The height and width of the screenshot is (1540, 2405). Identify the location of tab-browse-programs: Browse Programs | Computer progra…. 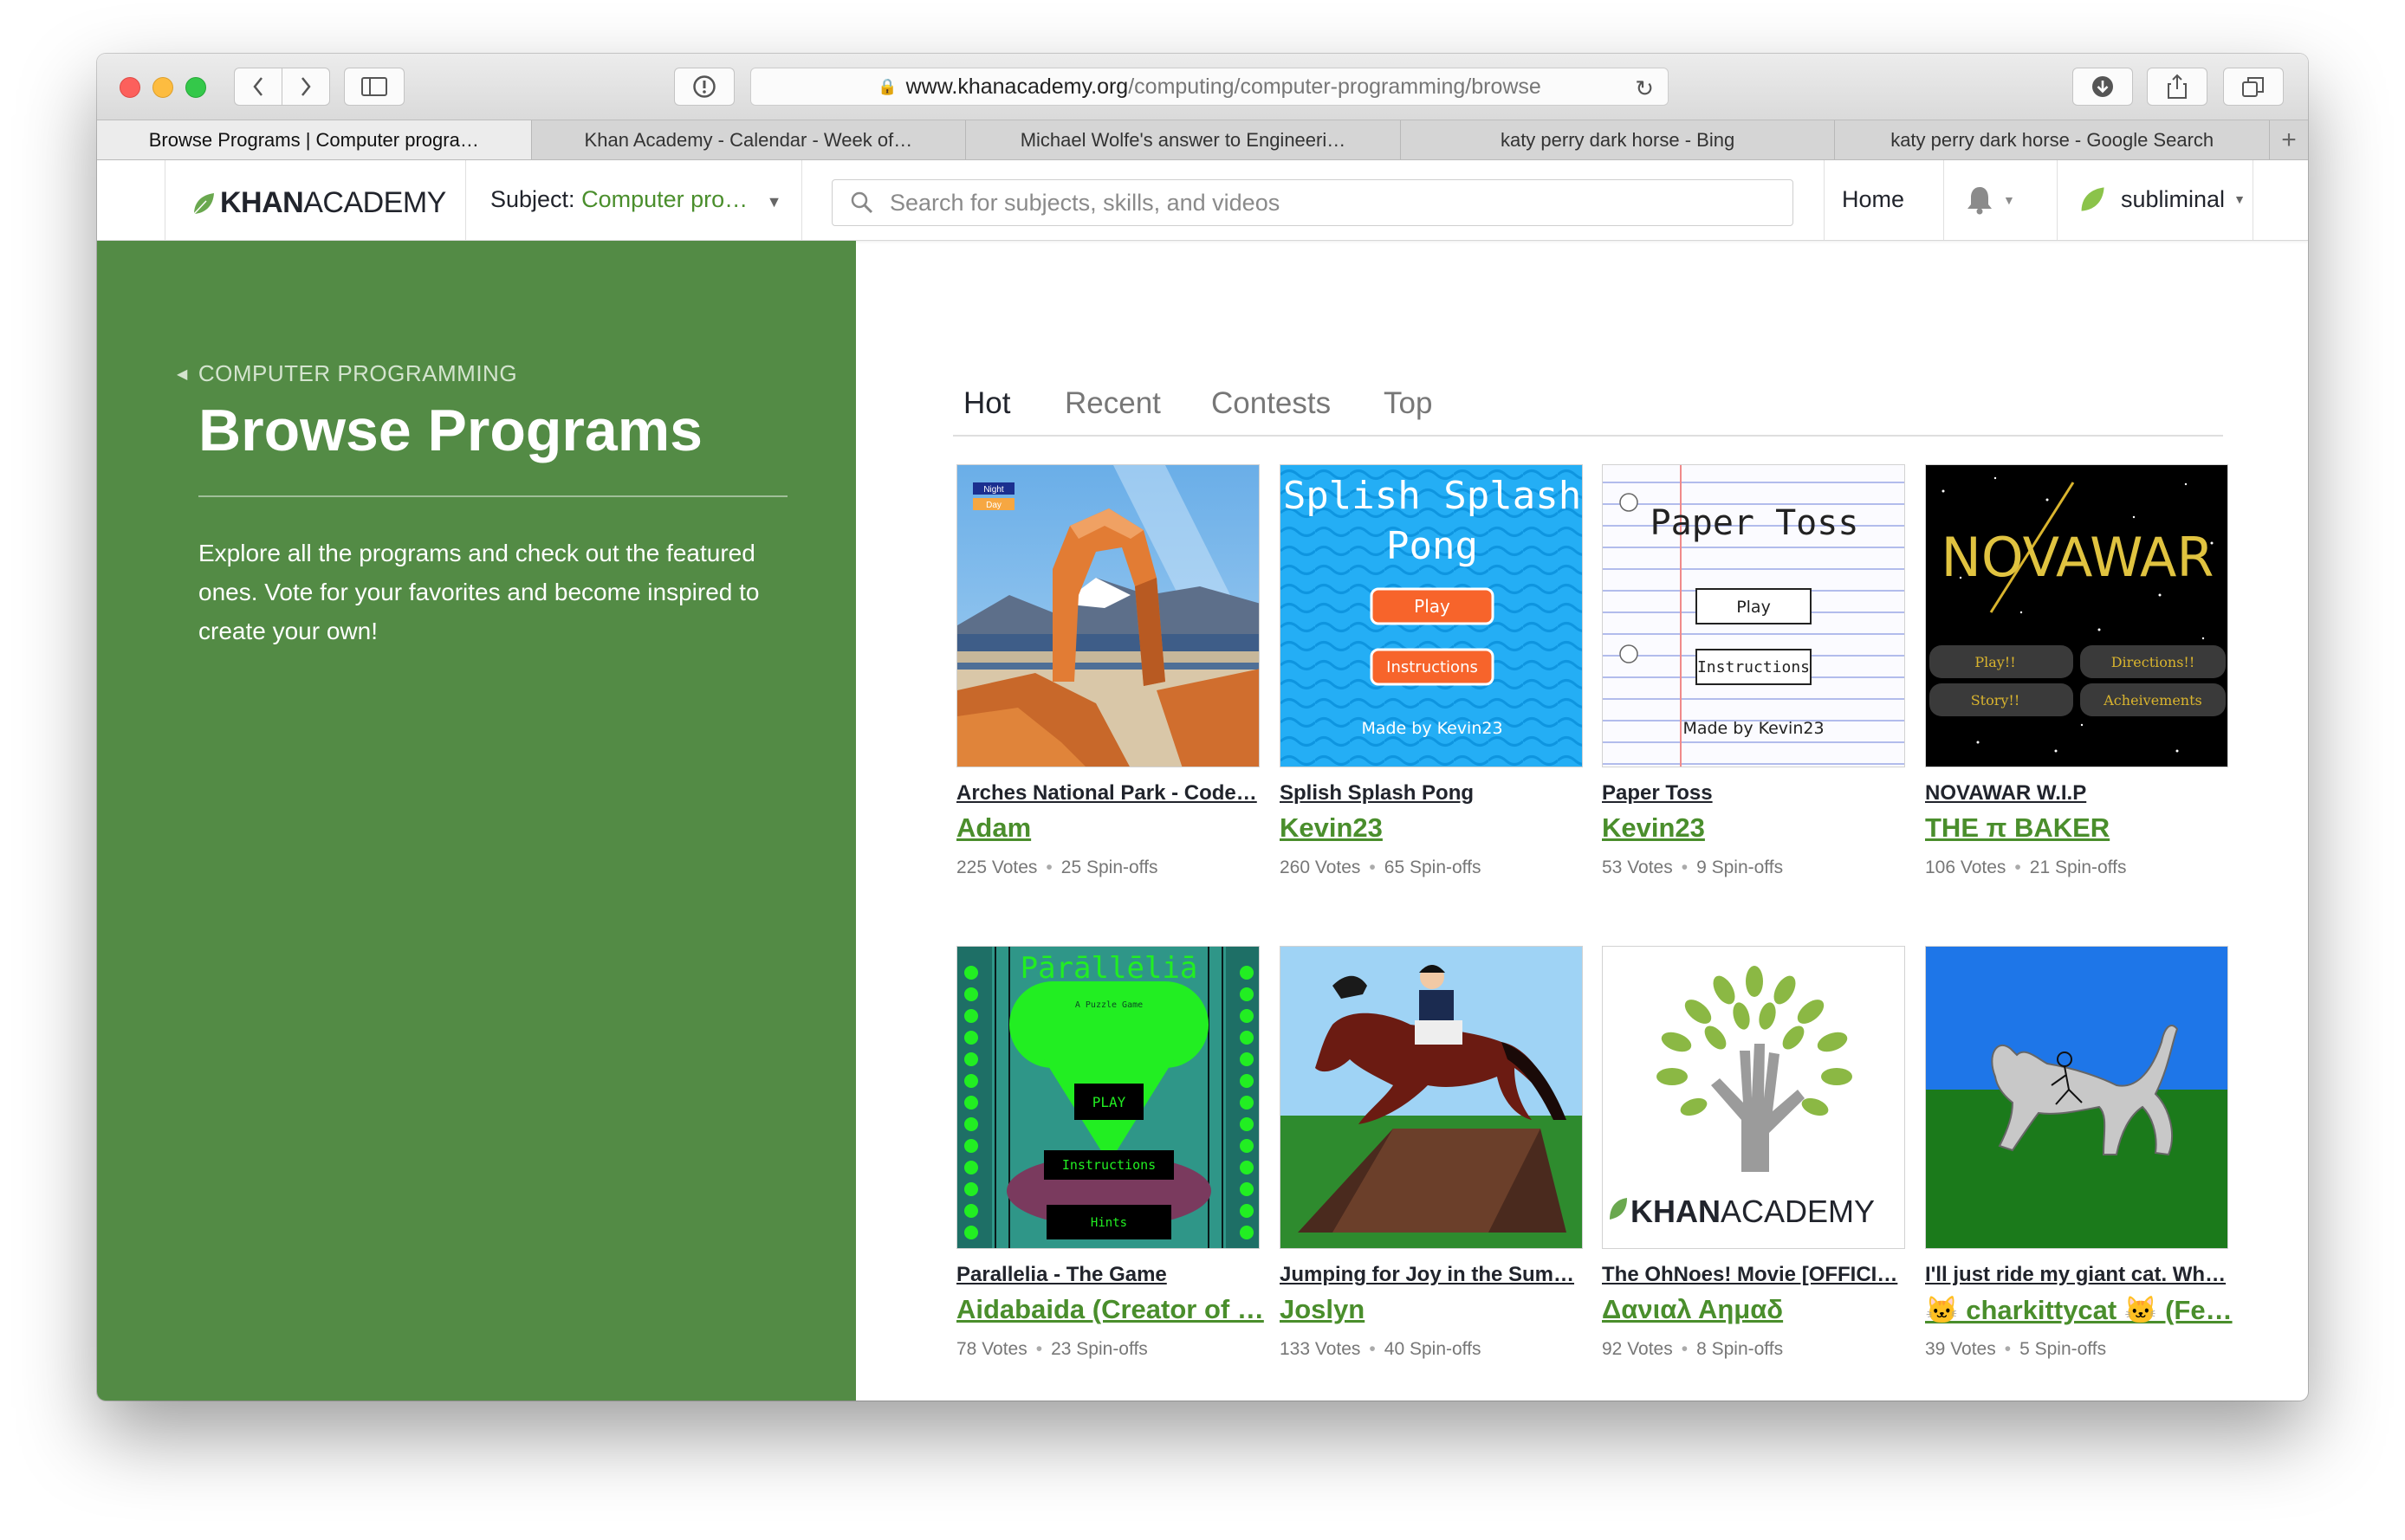
(314, 139).